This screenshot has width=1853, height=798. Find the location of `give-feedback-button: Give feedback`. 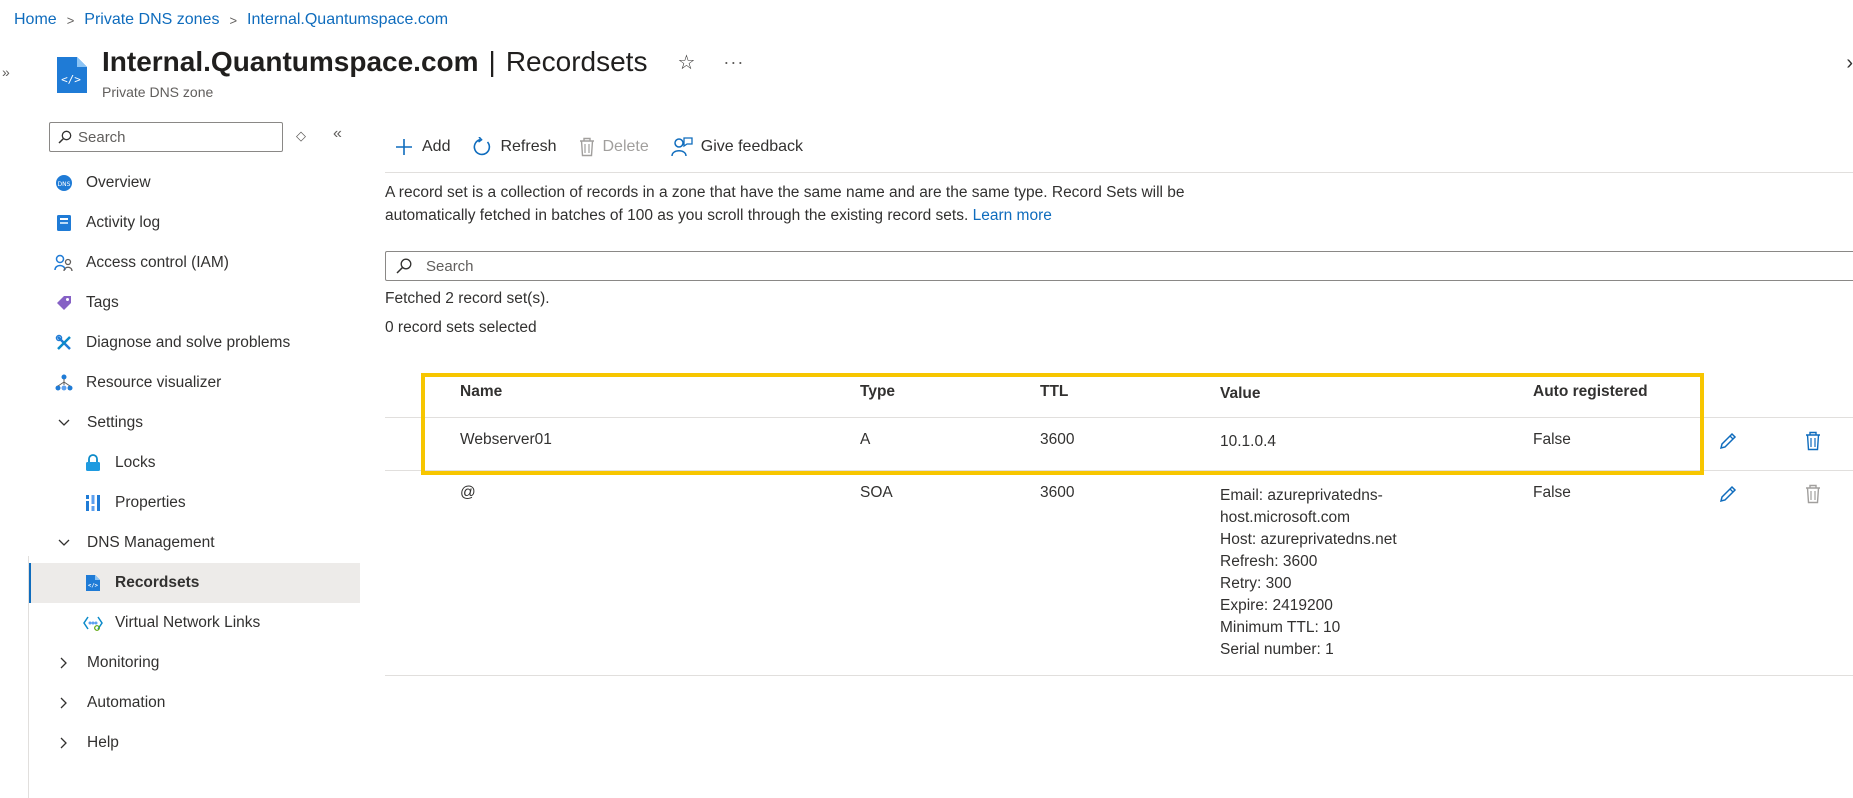

give-feedback-button: Give feedback is located at coordinates (737, 147).